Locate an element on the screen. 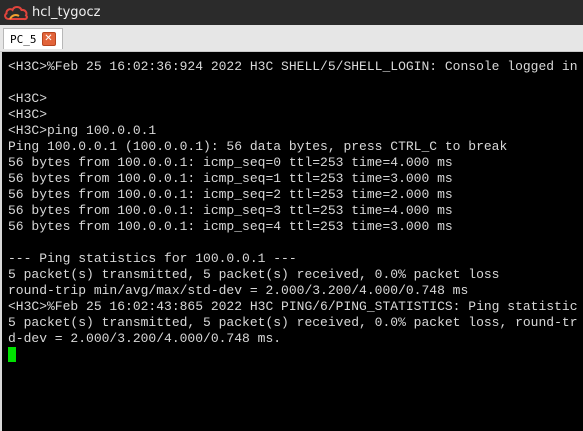  title-bar: hcl_tygocz is located at coordinates (291, 12).